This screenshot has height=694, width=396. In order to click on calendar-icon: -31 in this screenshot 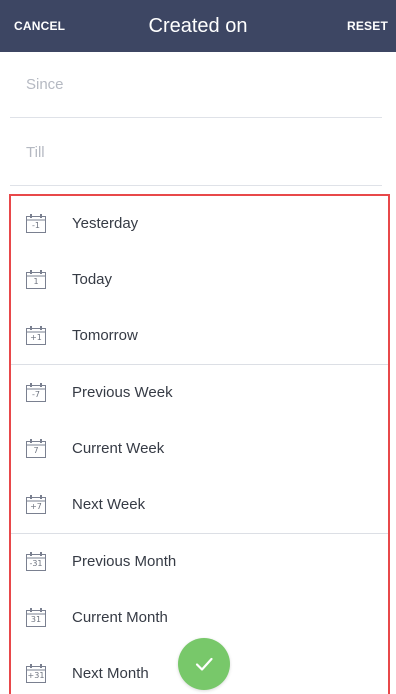, I will do `click(36, 561)`.